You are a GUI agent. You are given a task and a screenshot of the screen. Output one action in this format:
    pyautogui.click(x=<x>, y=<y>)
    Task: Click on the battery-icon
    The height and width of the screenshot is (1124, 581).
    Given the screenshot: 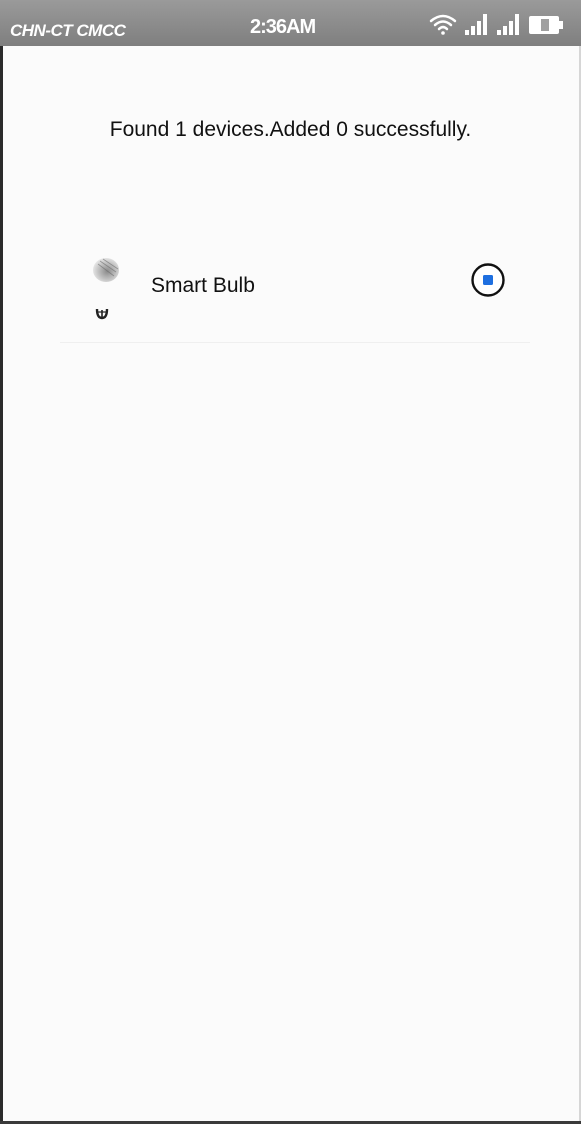 What is the action you would take?
    pyautogui.click(x=546, y=25)
    